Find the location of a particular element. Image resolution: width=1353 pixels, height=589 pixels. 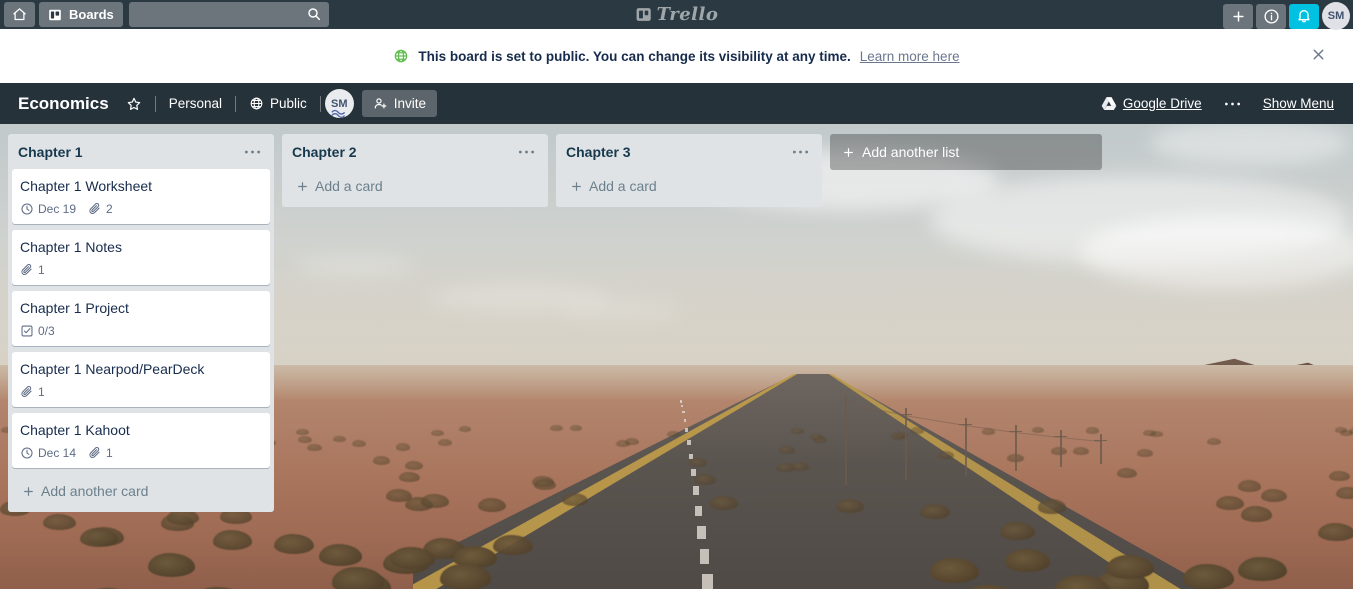

show-menu-label: Show Menu is located at coordinates (1298, 103).